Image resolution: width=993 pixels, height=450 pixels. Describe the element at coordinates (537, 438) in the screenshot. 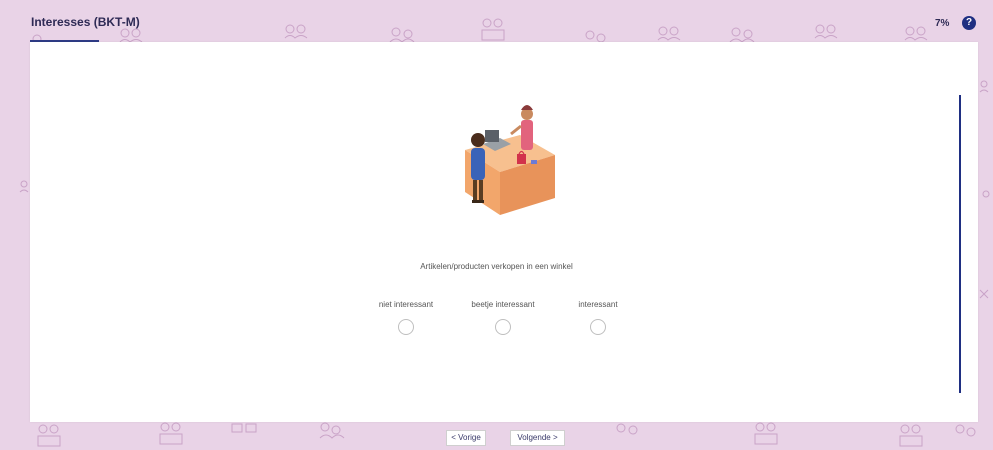

I see `next-button: Volgende >` at that location.